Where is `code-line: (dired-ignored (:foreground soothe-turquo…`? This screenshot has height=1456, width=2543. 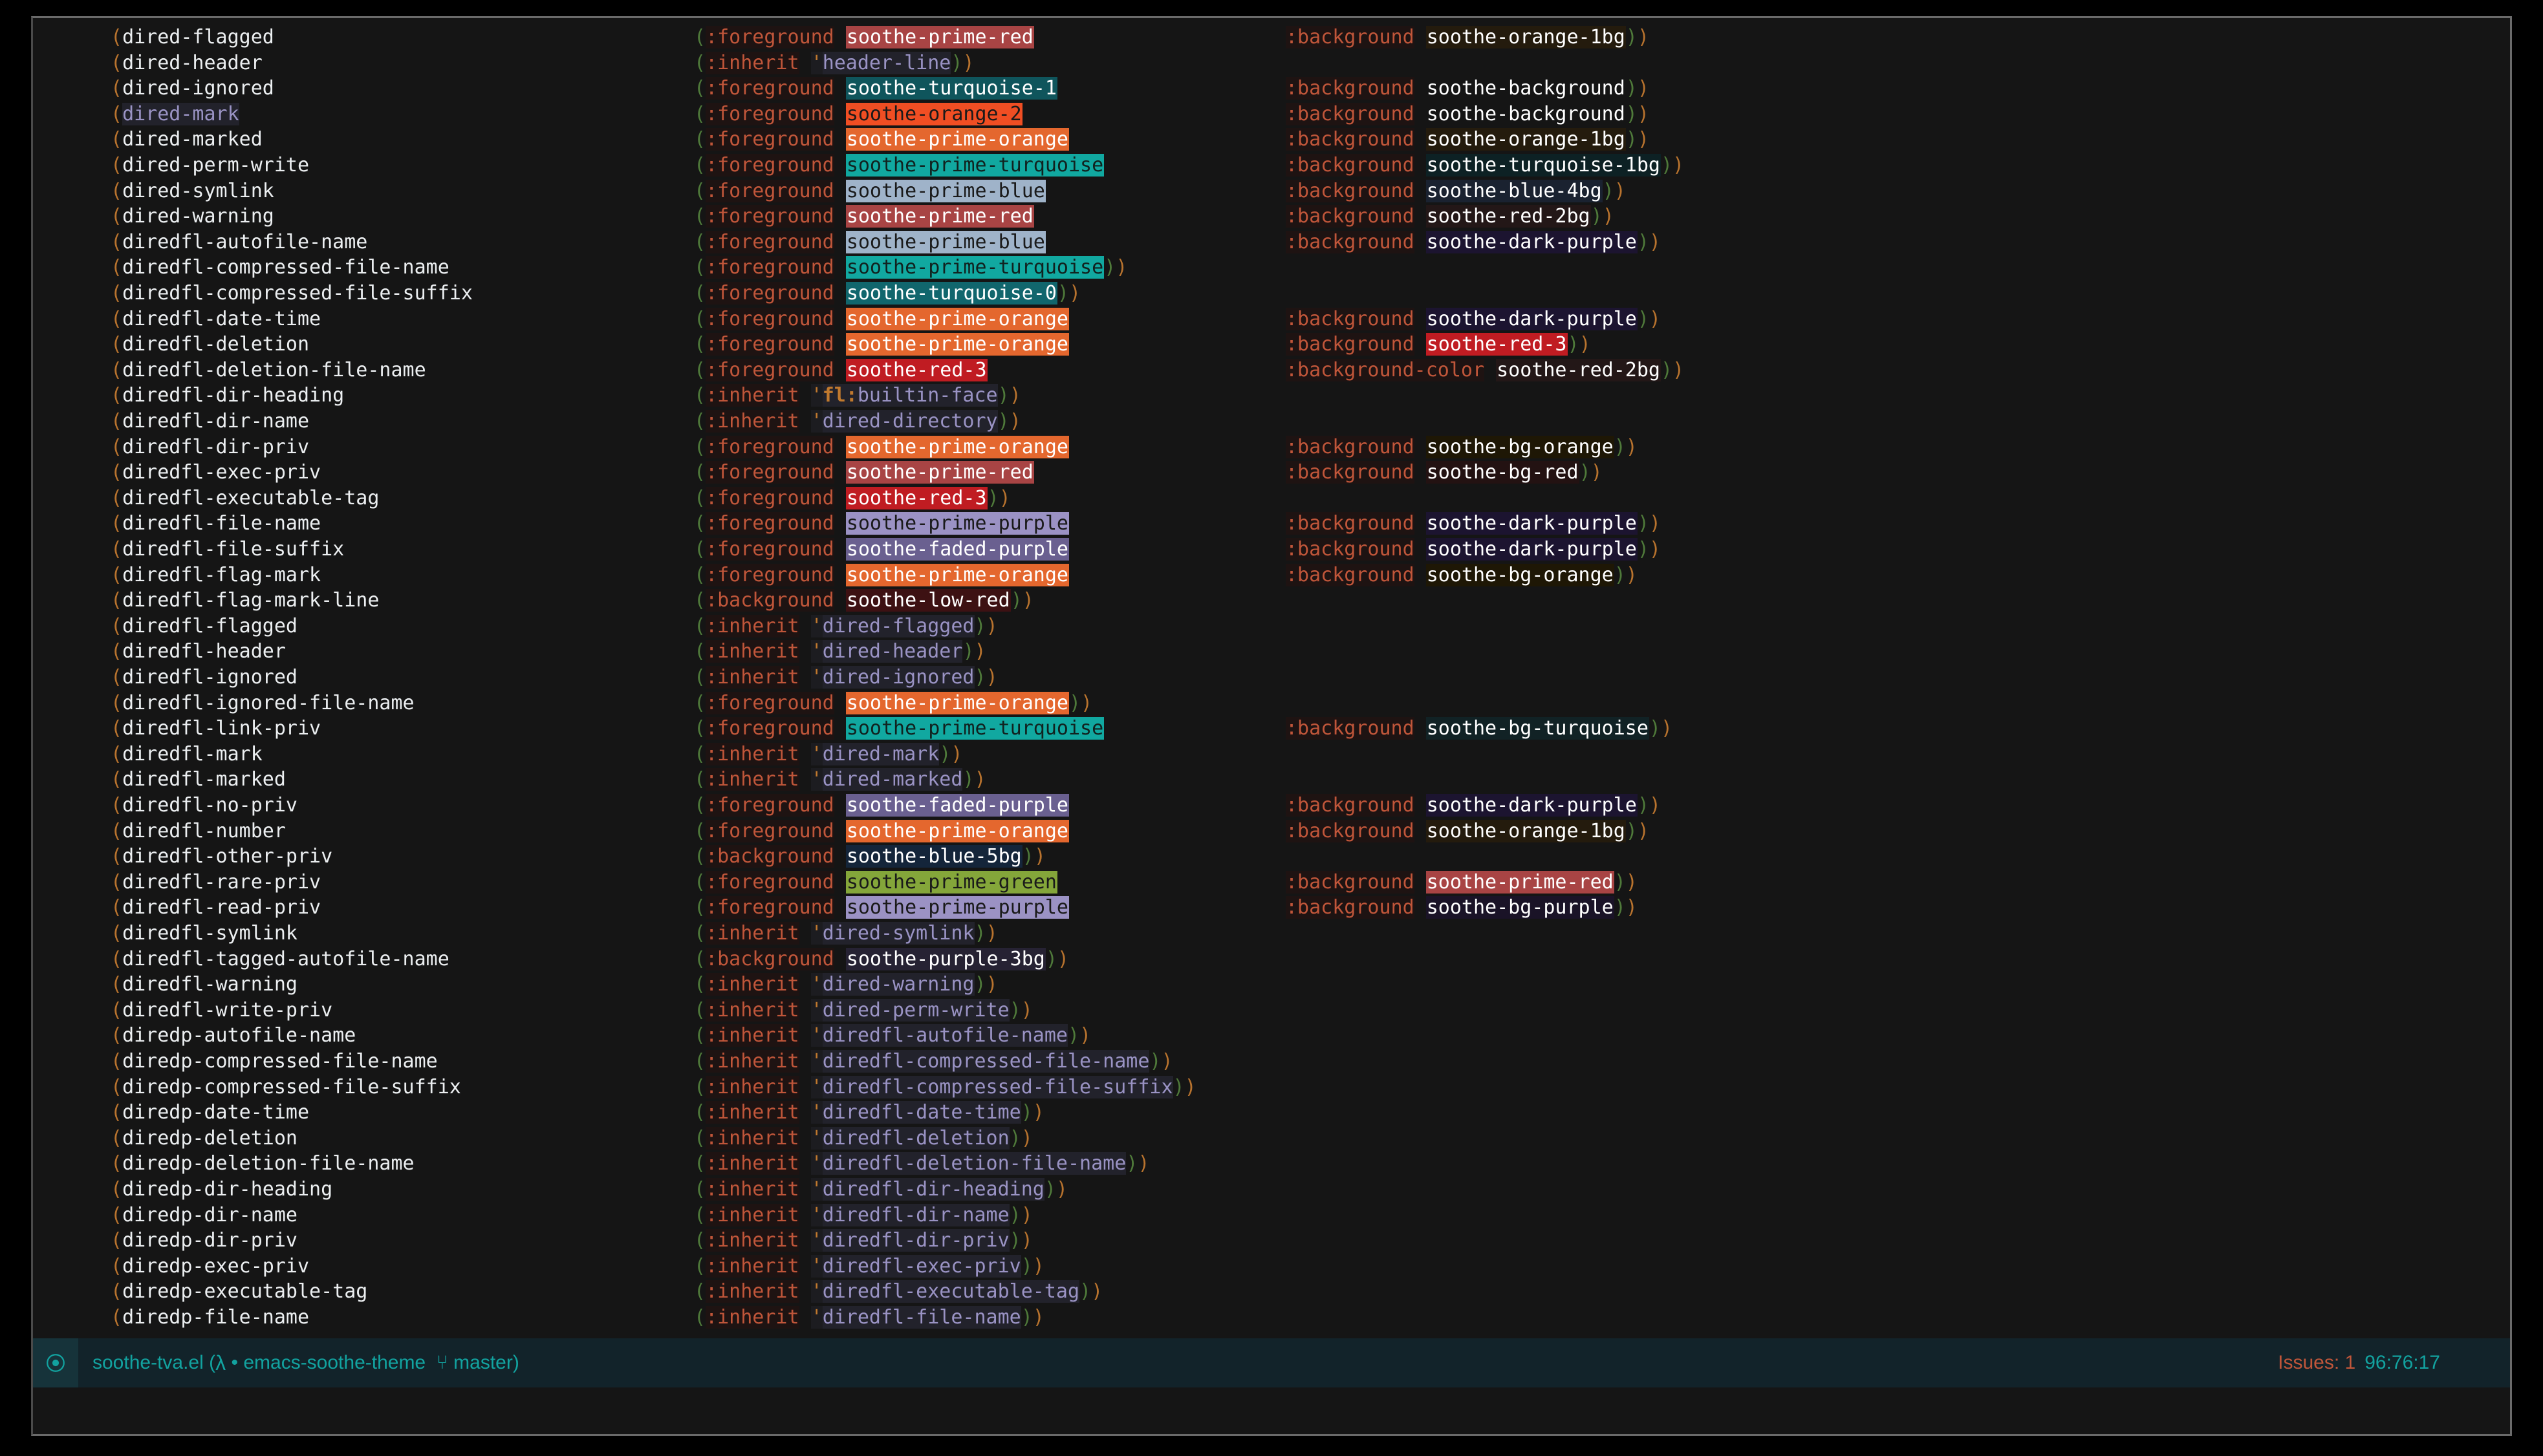 code-line: (dired-ignored (:foreground soothe-turquo… is located at coordinates (1271, 89).